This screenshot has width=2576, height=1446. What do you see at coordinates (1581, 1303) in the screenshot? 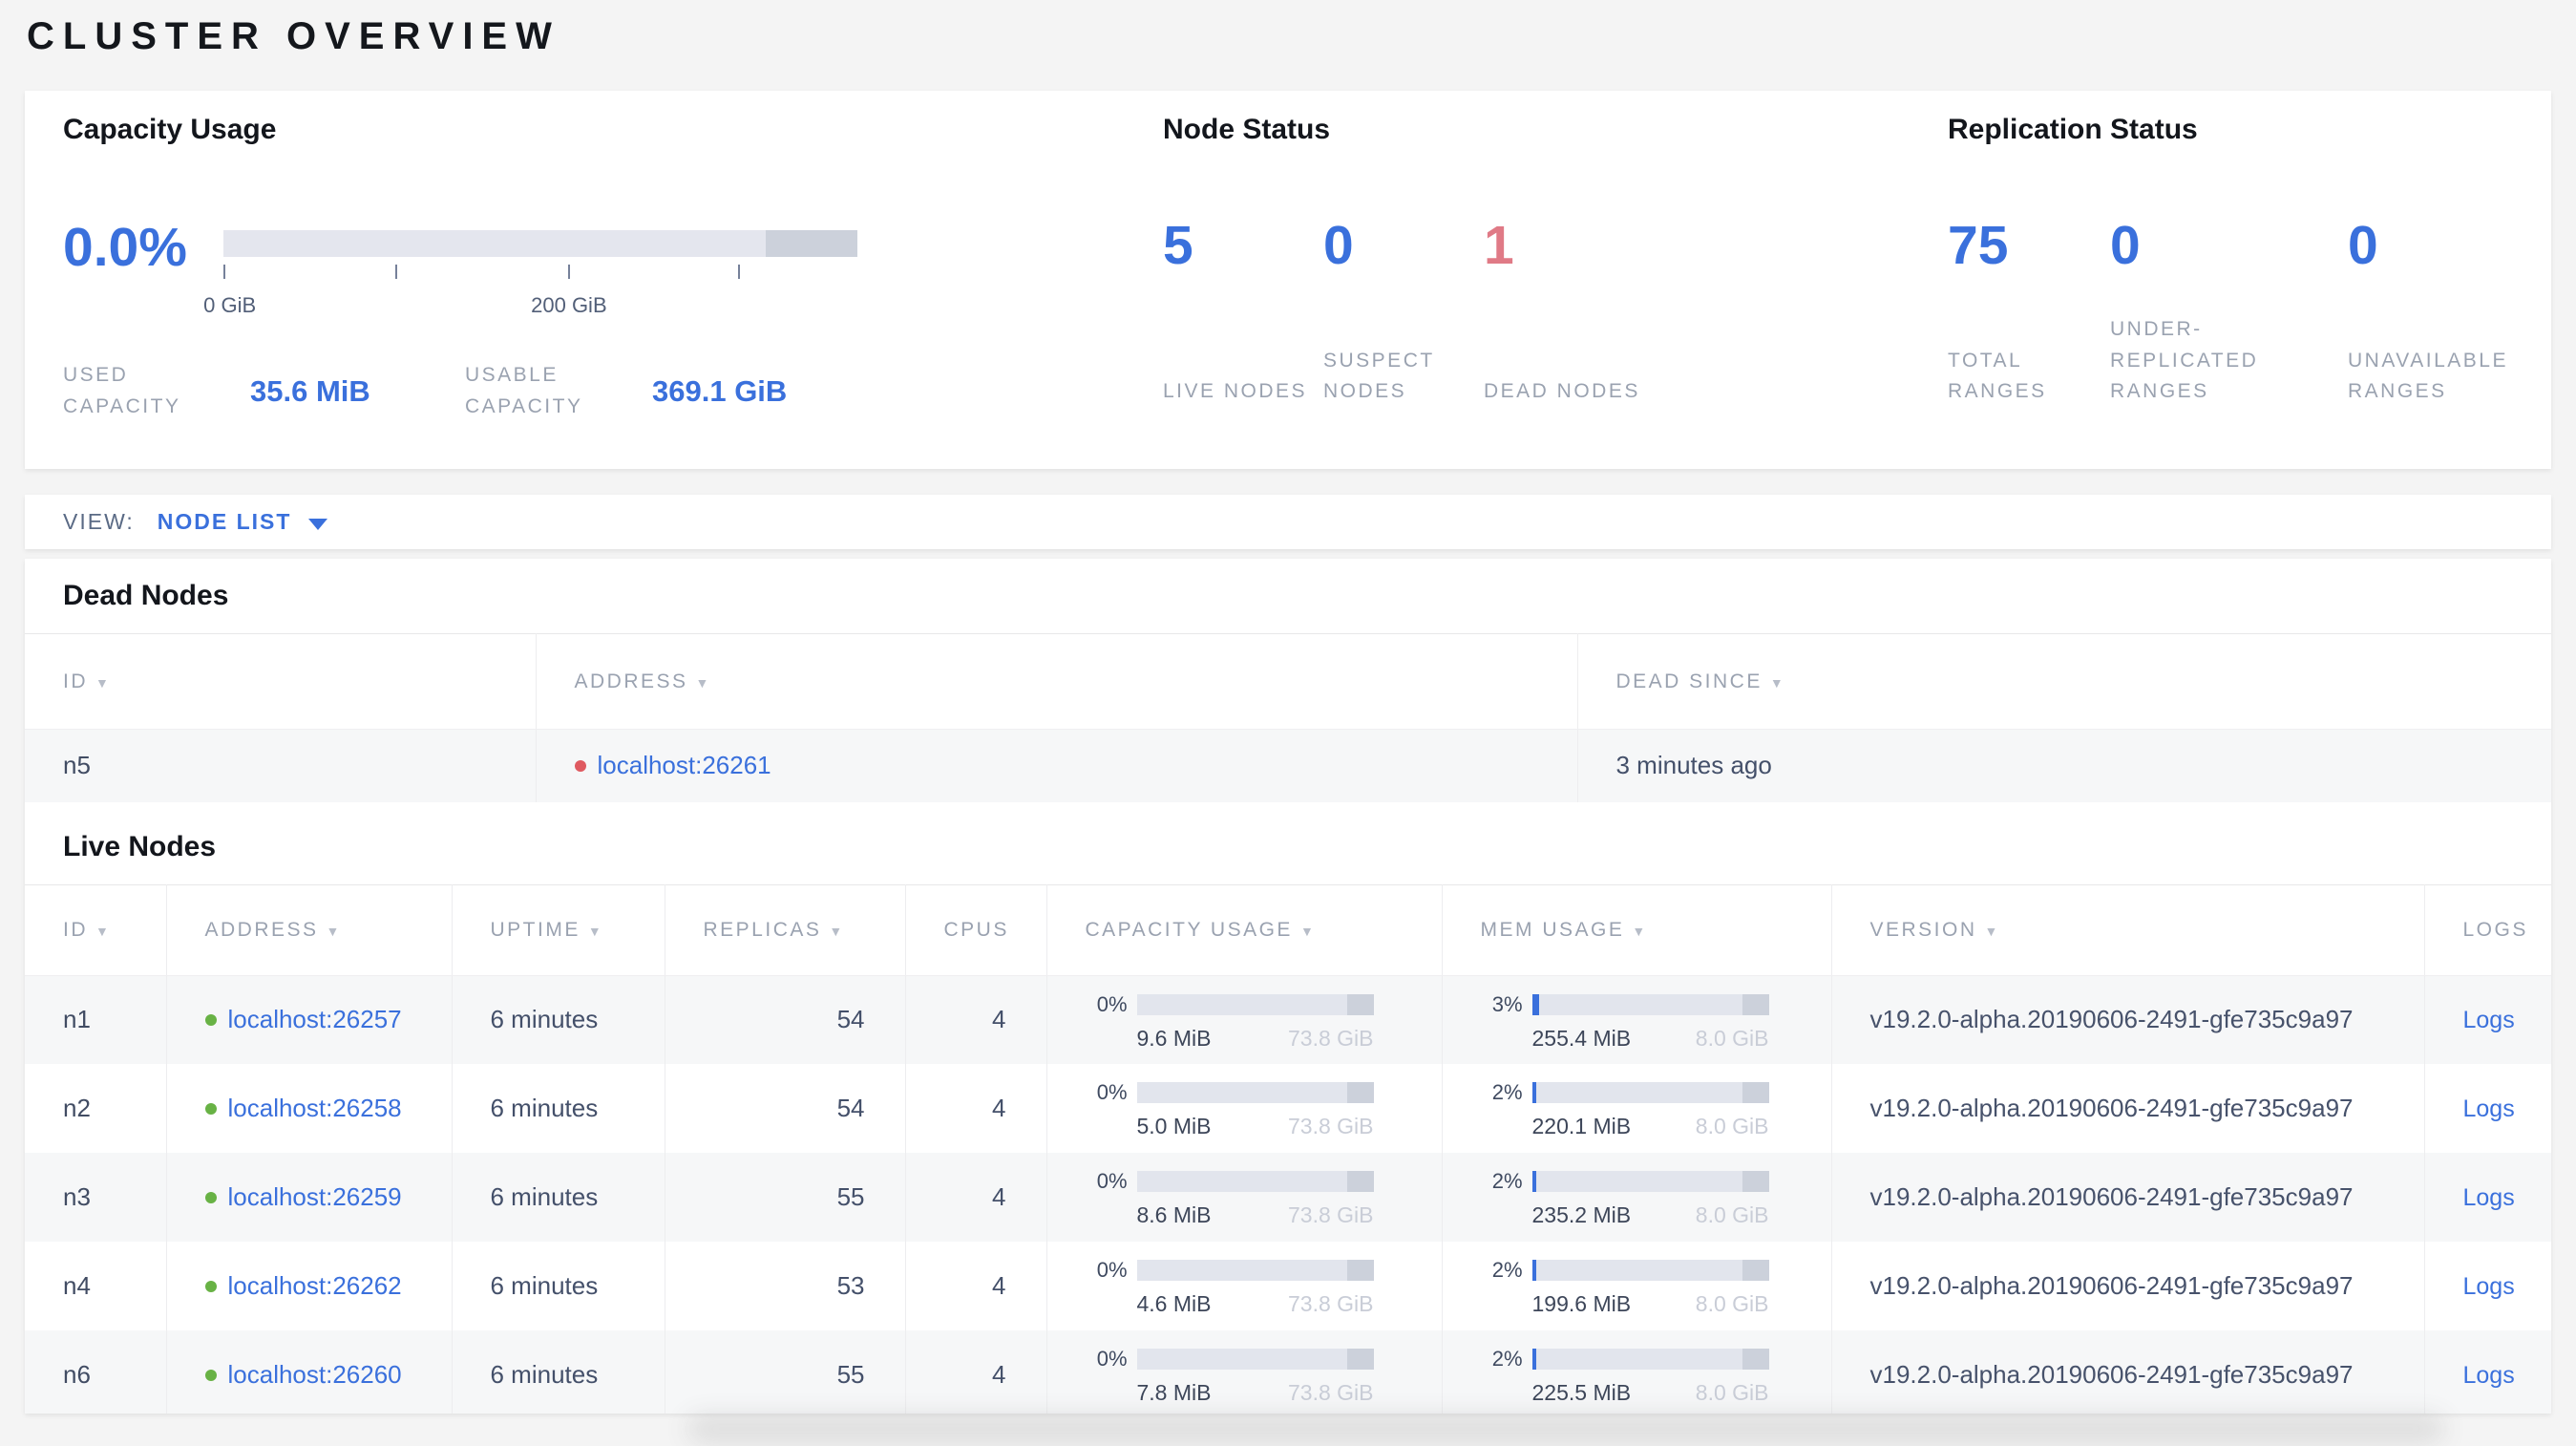
I see `mem-used-value: 199.6 MiB` at bounding box center [1581, 1303].